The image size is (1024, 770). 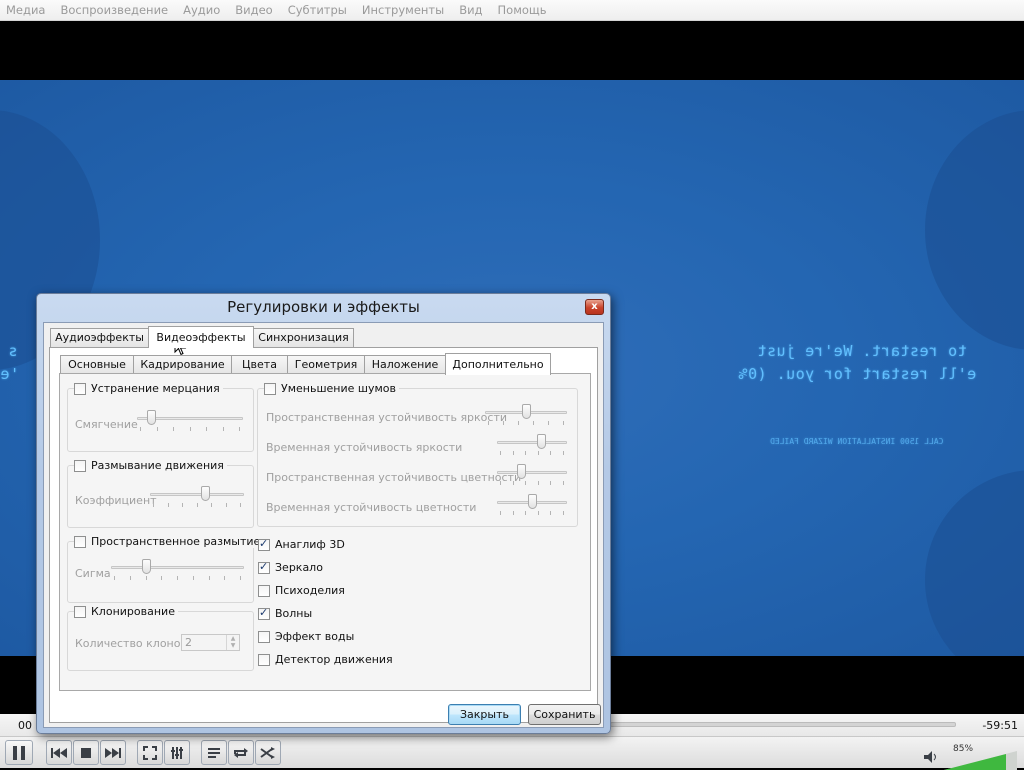 What do you see at coordinates (270, 388) in the screenshot?
I see `denoise-check-box` at bounding box center [270, 388].